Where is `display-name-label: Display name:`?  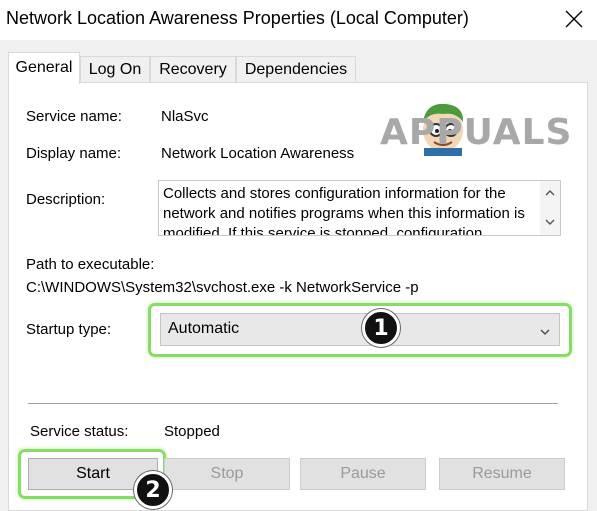 display-name-label: Display name: is located at coordinates (74, 153).